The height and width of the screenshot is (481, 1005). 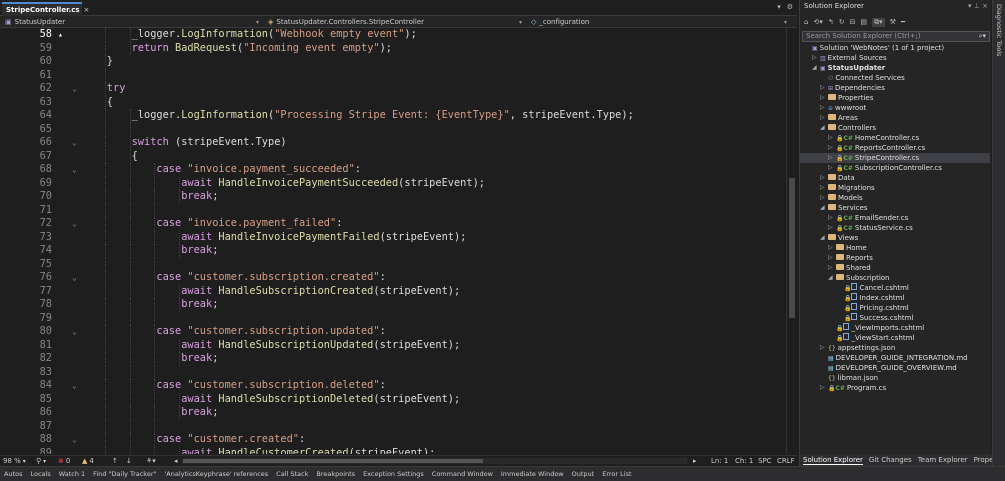 What do you see at coordinates (853, 22) in the screenshot?
I see `collapse-all-icon: ⊟` at bounding box center [853, 22].